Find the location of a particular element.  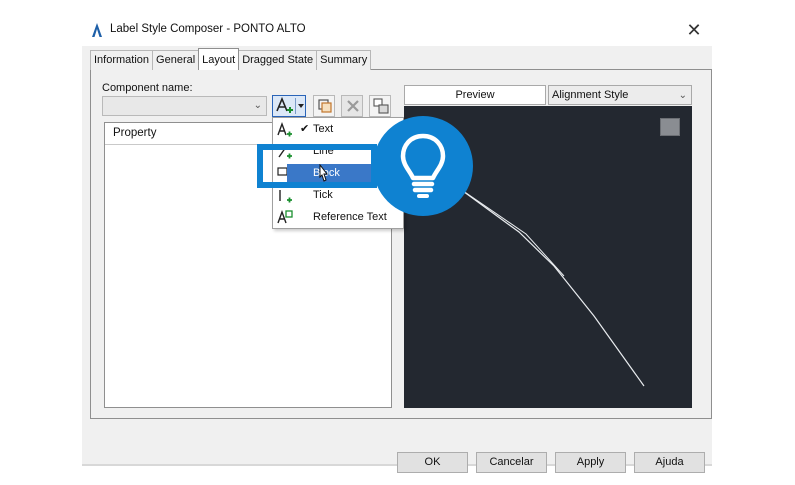

reference-text-component-icon is located at coordinates (285, 216).